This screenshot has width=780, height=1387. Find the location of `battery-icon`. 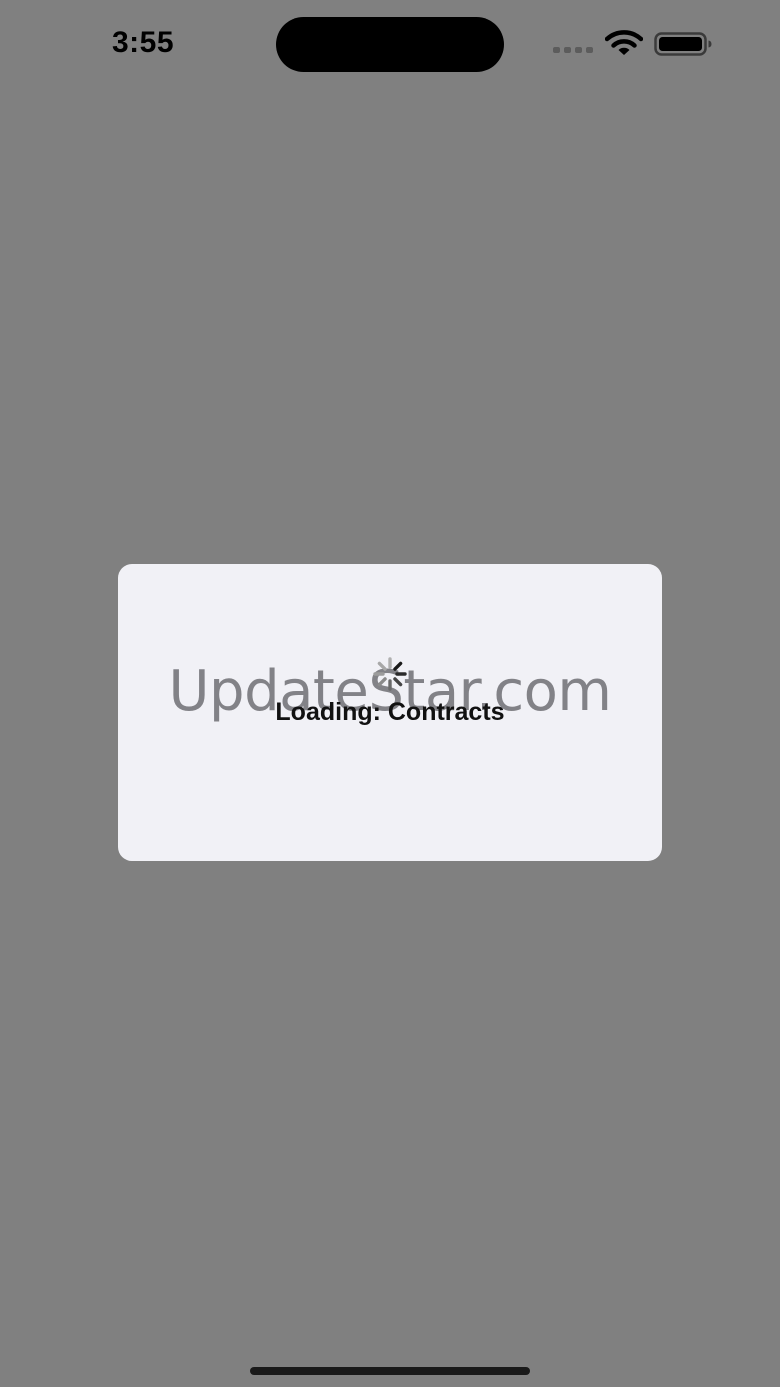

battery-icon is located at coordinates (683, 44).